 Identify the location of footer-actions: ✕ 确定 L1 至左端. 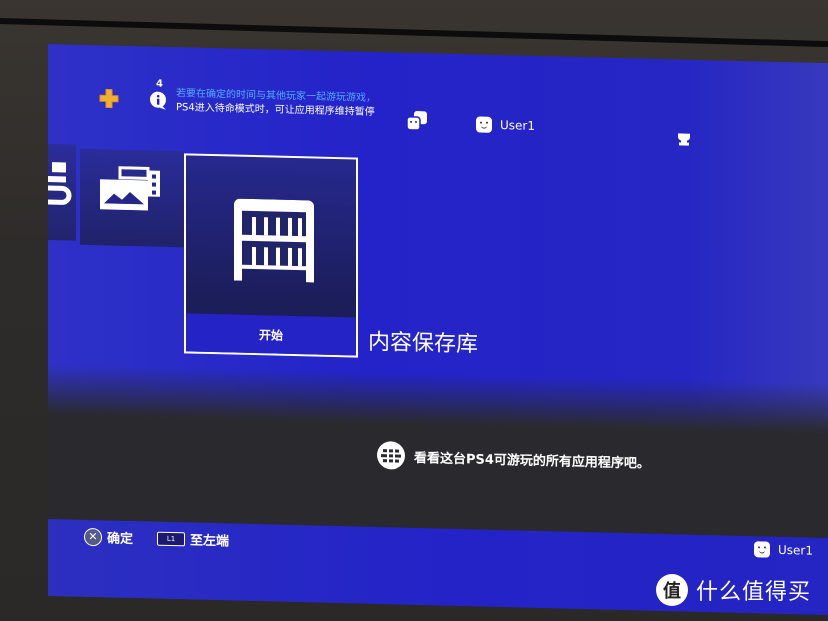
(163, 538).